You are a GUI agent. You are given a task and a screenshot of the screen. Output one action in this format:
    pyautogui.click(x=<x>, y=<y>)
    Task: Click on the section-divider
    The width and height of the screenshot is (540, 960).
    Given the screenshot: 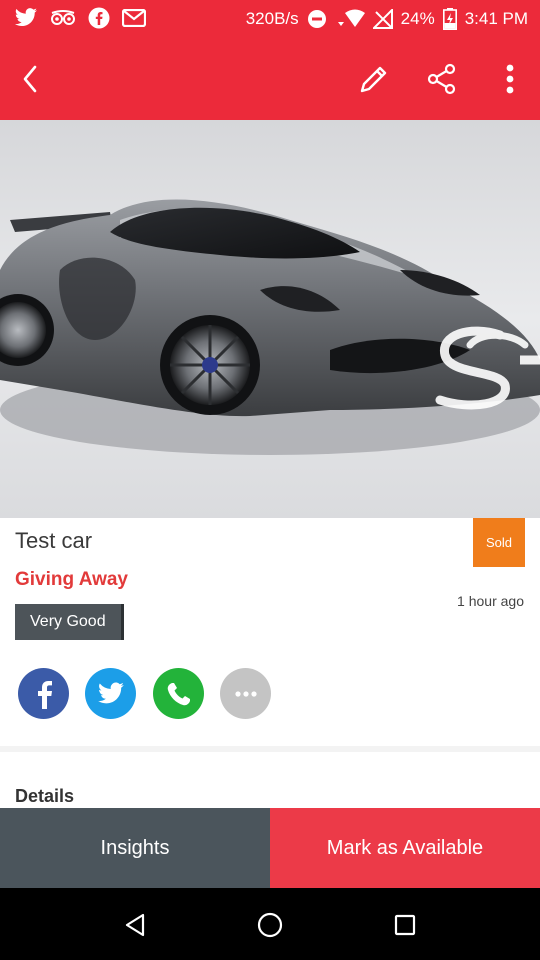 What is the action you would take?
    pyautogui.click(x=270, y=749)
    